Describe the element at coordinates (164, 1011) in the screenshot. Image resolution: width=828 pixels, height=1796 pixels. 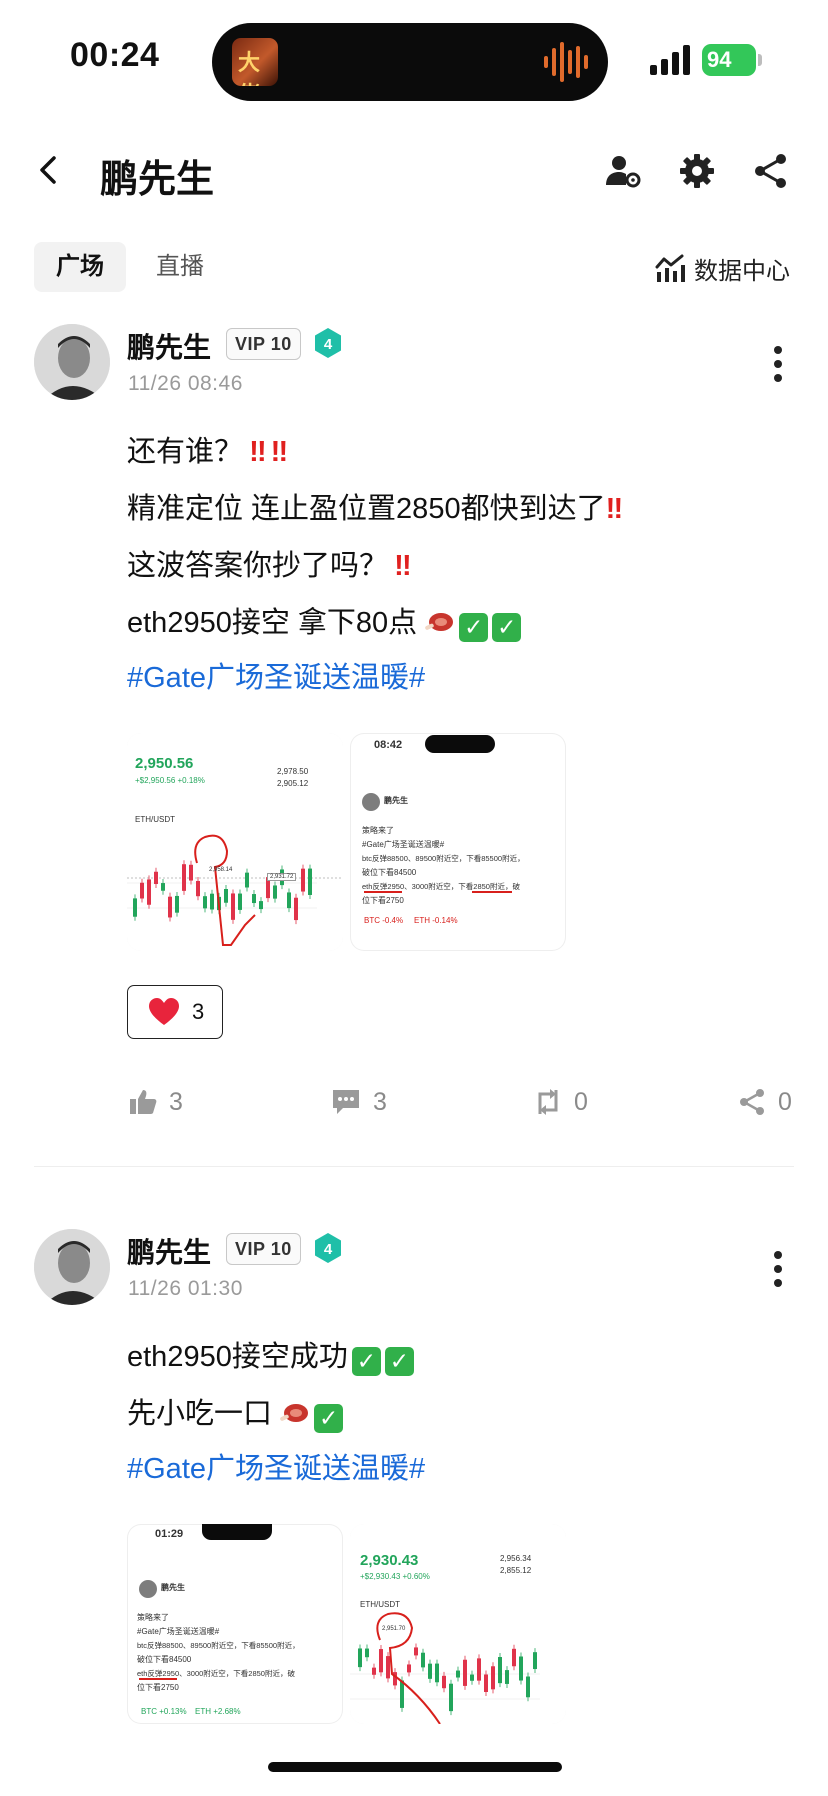
I see `heart-icon` at that location.